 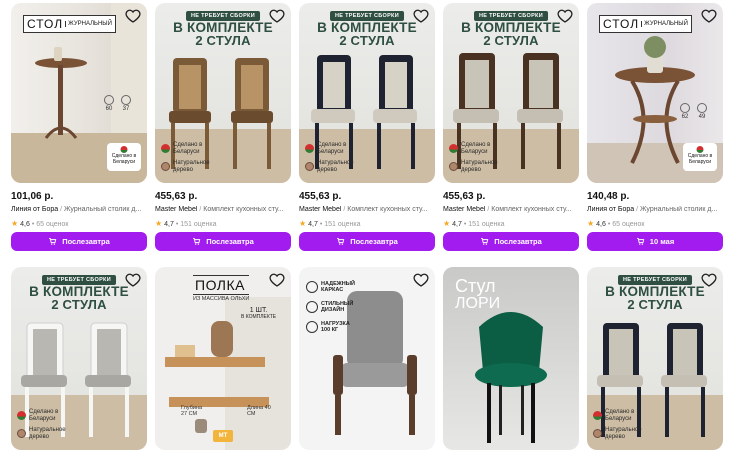 I want to click on diameter-dim: 37, so click(x=126, y=103).